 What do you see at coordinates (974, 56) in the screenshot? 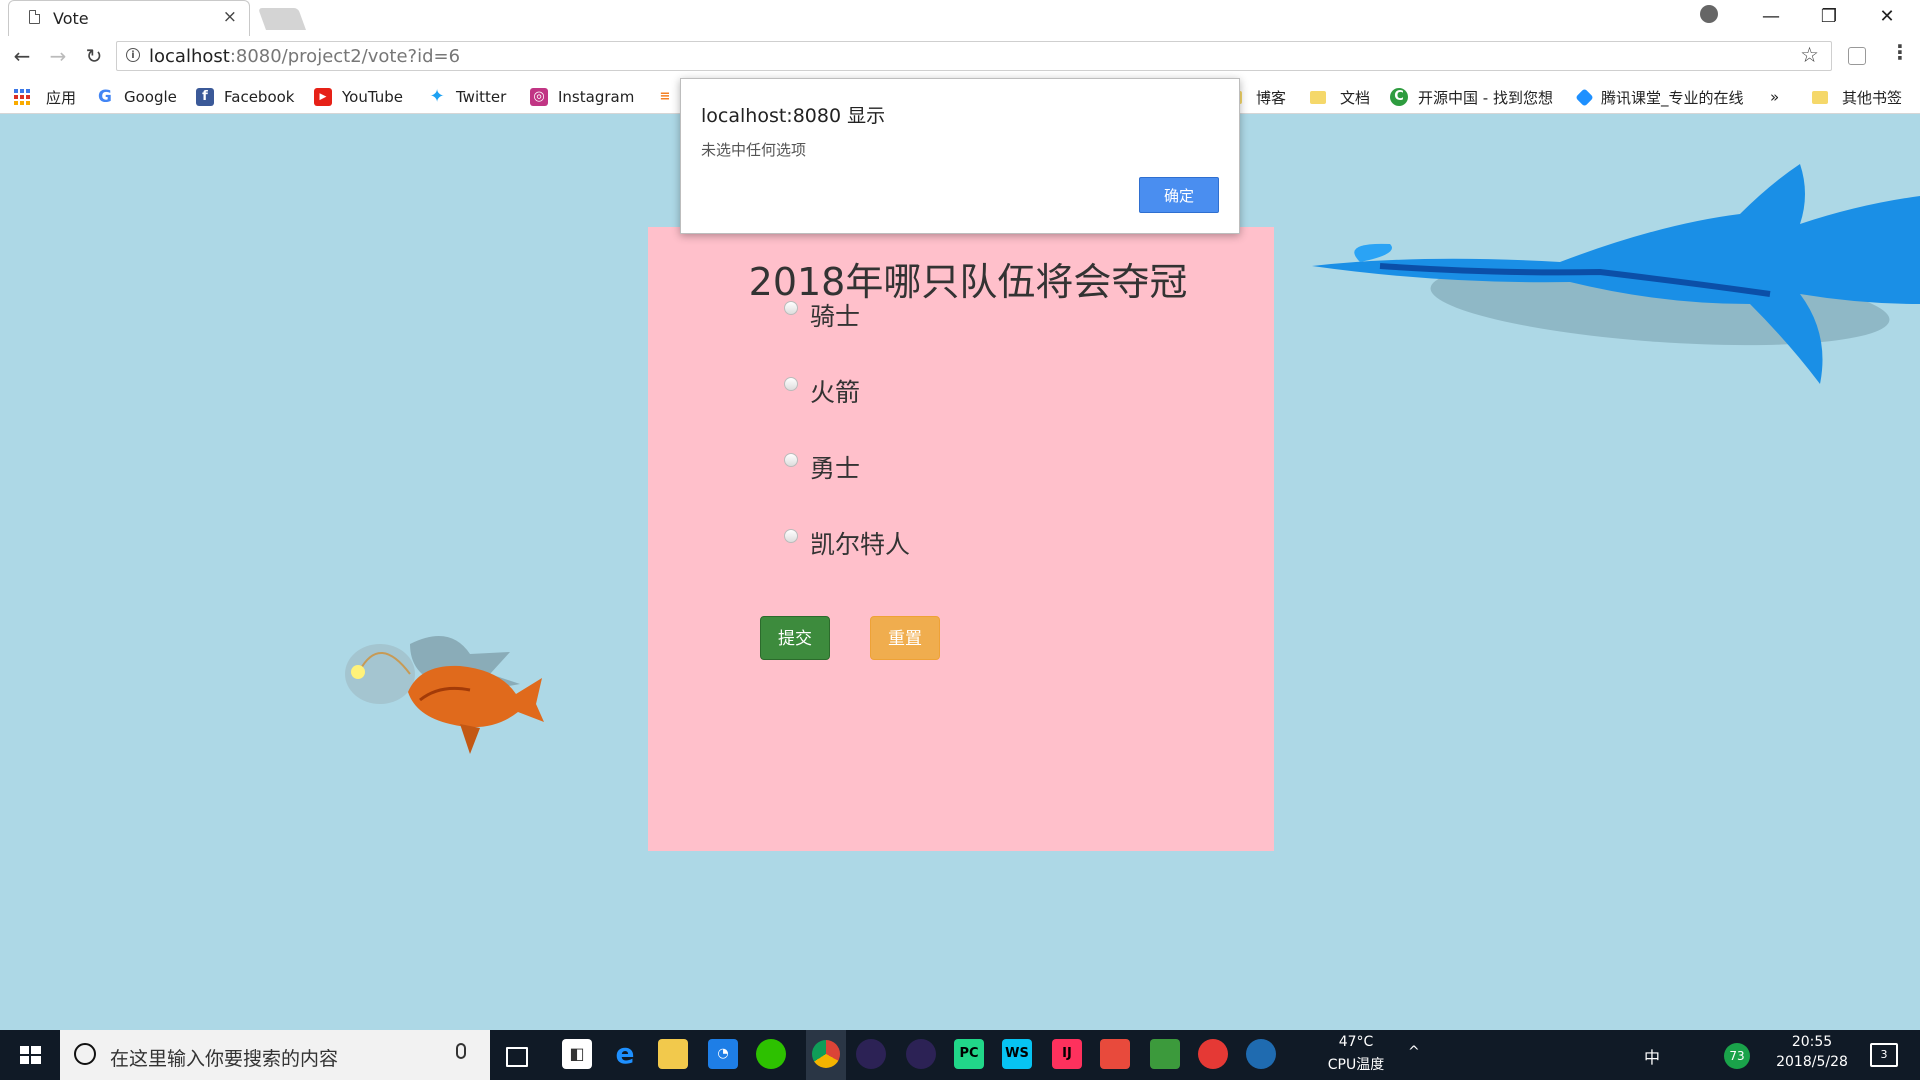
I see `address-bar: i localhost:8080/project2/vote?id=6 ☆` at bounding box center [974, 56].